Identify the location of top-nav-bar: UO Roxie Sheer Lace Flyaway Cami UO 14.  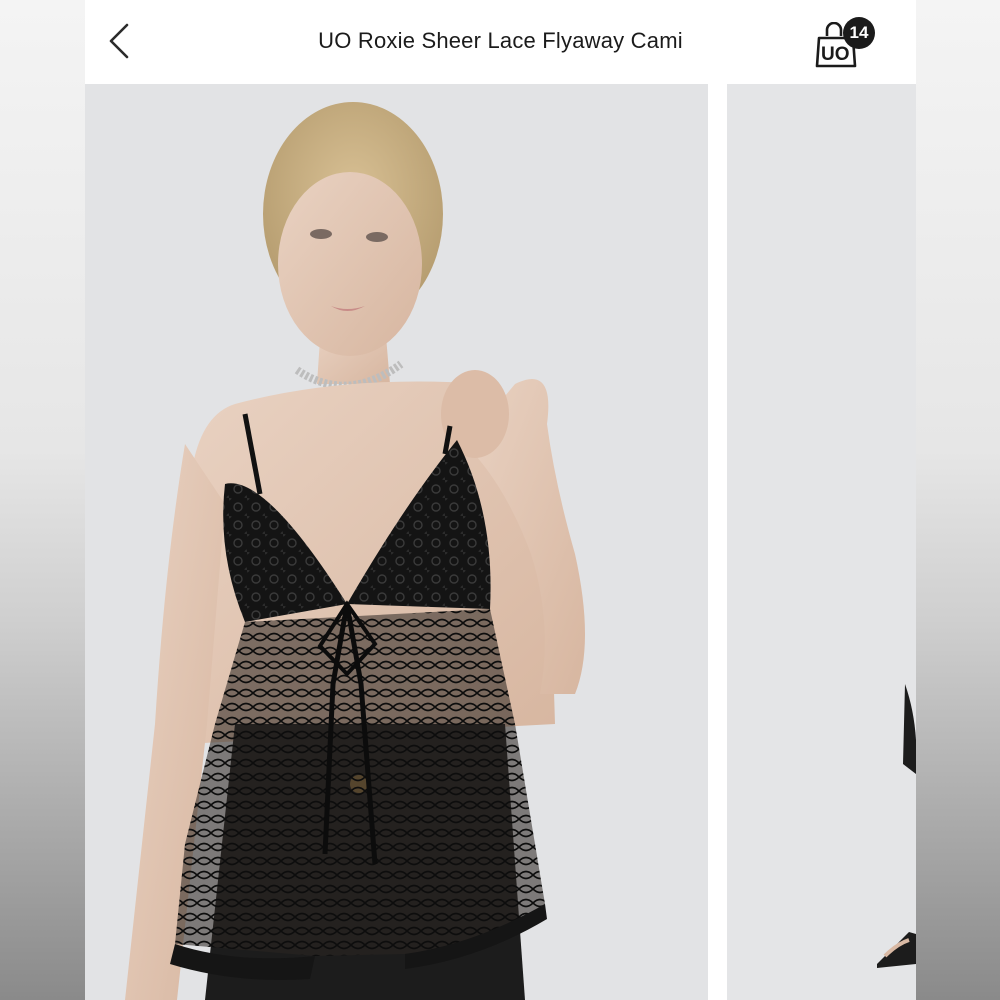
(500, 41).